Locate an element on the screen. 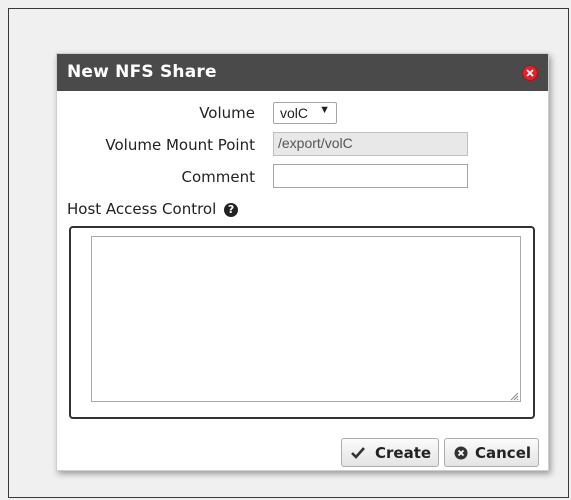  cancel-circle-icon is located at coordinates (461, 453).